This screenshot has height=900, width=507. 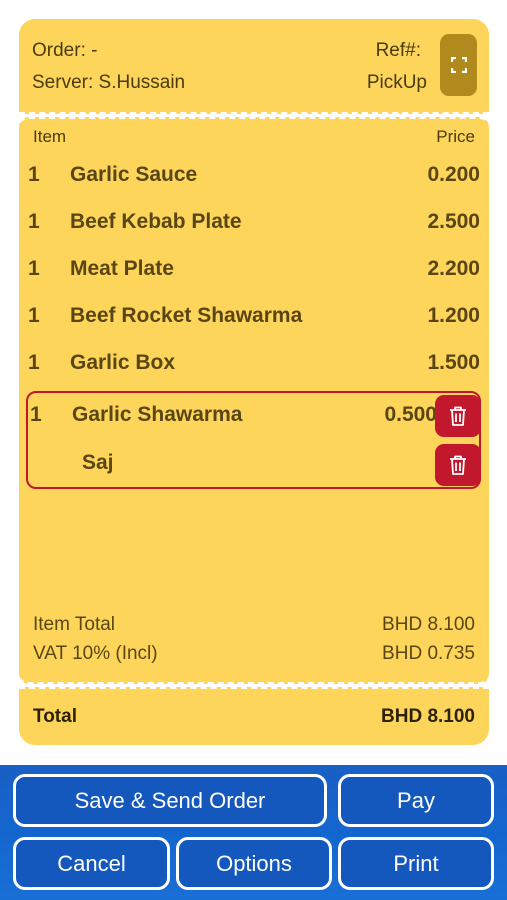 What do you see at coordinates (156, 221) in the screenshot?
I see `item-name: Beef Kebab Plate` at bounding box center [156, 221].